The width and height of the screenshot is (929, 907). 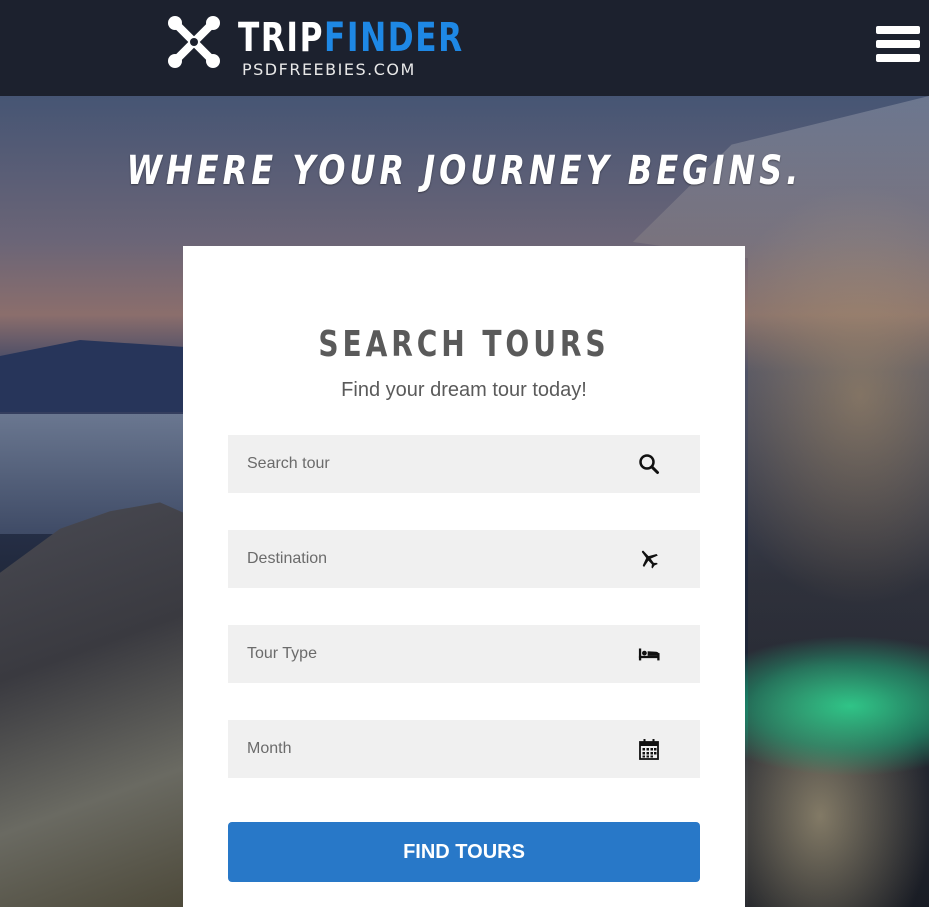 What do you see at coordinates (100, 376) in the screenshot?
I see `hero-hills` at bounding box center [100, 376].